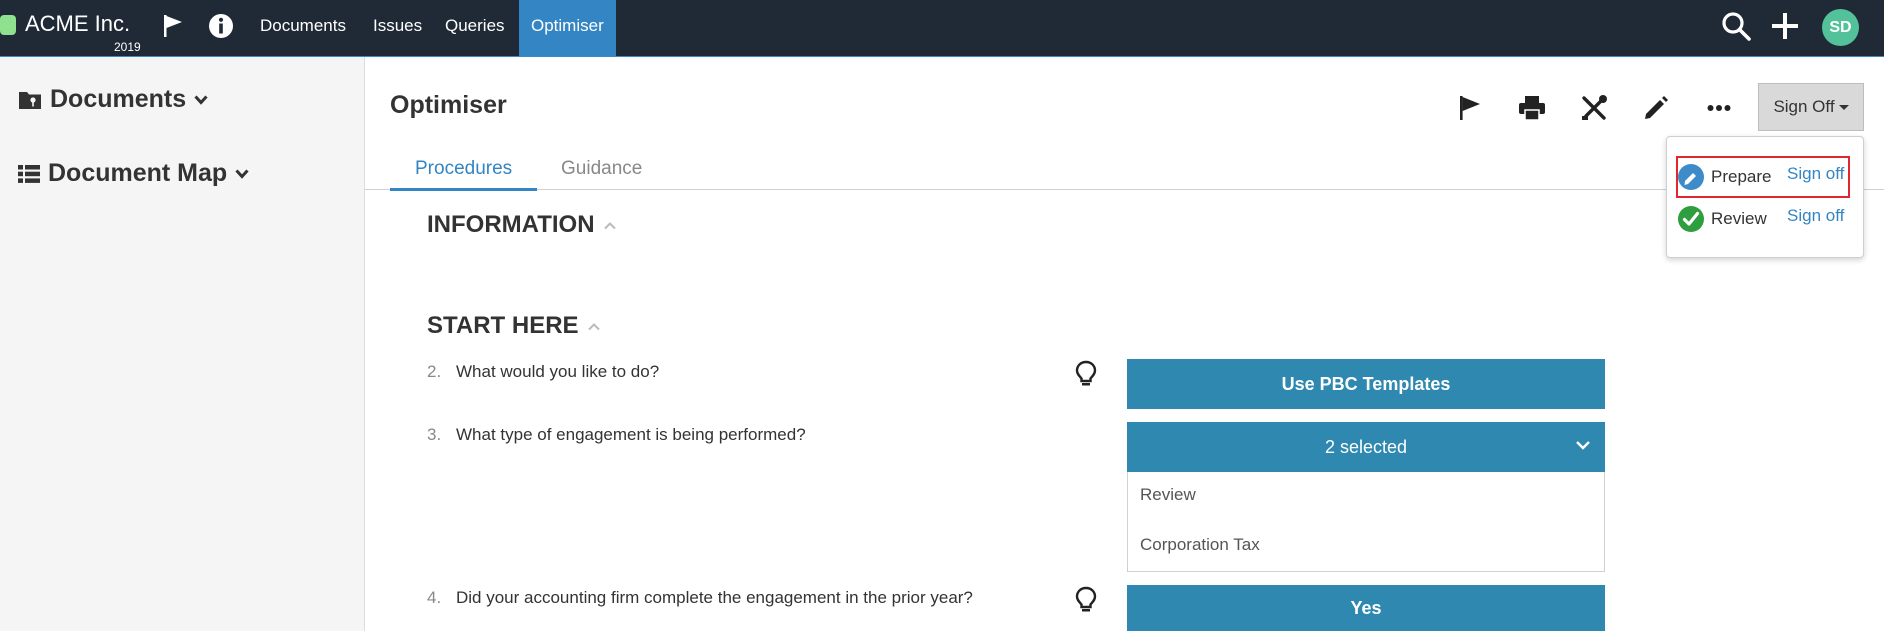 The width and height of the screenshot is (1884, 631). Describe the element at coordinates (1656, 108) in the screenshot. I see `pencil-icon` at that location.